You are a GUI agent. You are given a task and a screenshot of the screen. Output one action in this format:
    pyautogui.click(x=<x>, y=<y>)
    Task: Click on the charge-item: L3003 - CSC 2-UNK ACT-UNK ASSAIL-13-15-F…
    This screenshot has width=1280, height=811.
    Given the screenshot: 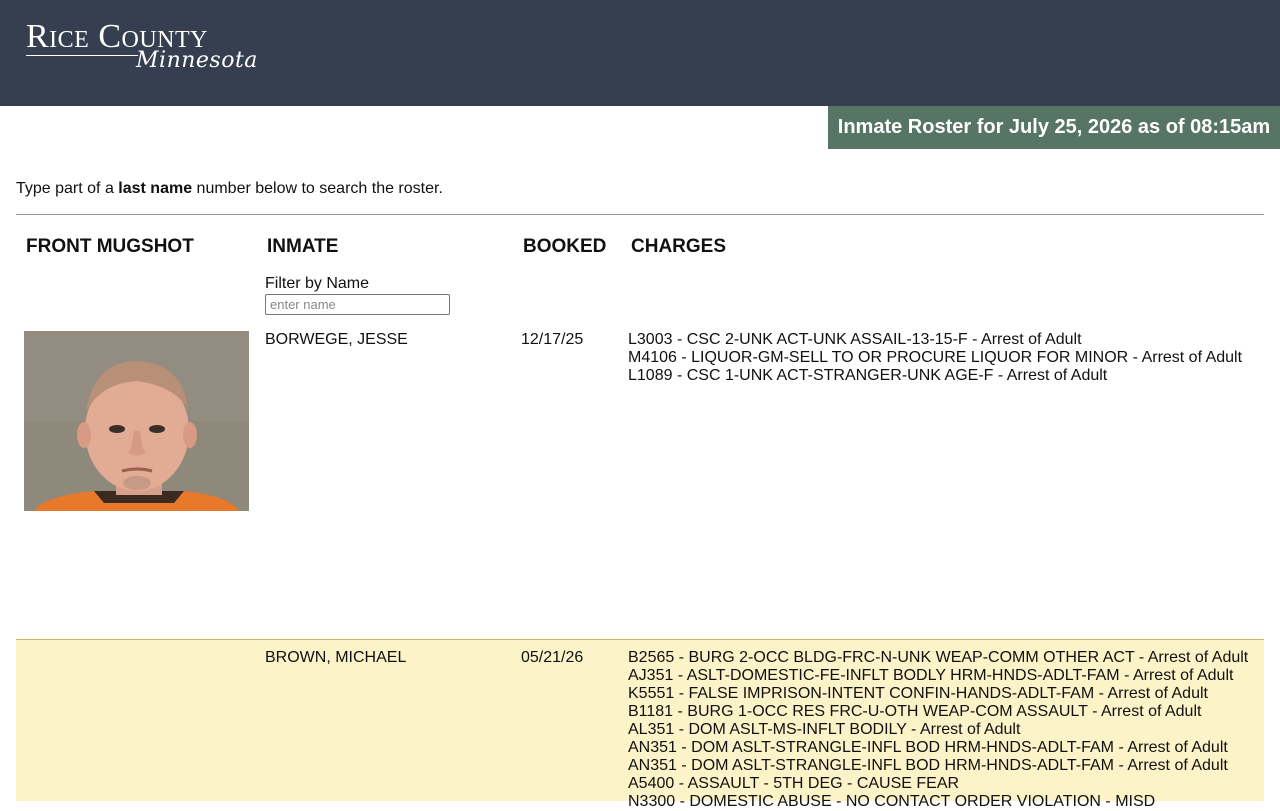 What is the action you would take?
    pyautogui.click(x=855, y=339)
    